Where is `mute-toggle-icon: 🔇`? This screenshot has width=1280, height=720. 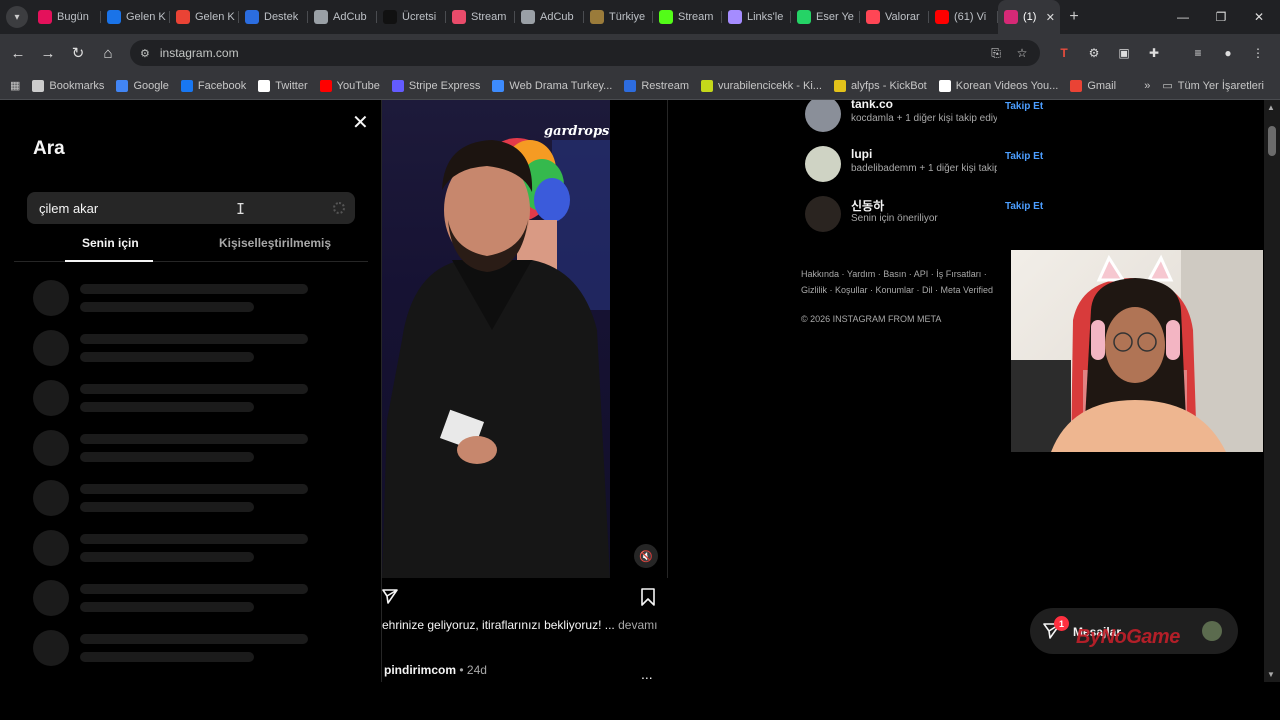
mute-toggle-icon: 🔇 is located at coordinates (646, 556).